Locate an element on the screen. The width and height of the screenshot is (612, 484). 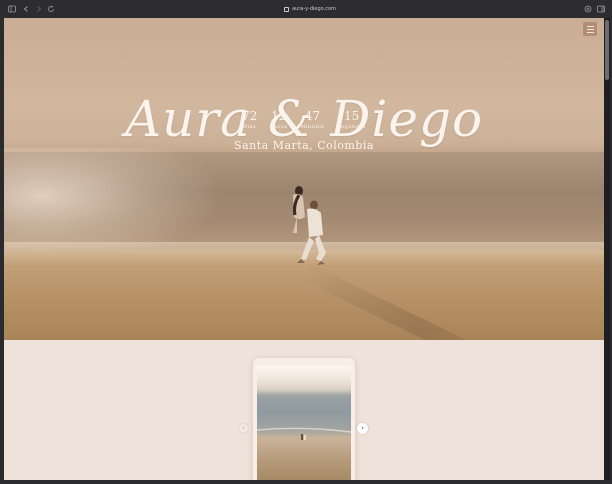
page-scrollbar is located at coordinates (607, 249).